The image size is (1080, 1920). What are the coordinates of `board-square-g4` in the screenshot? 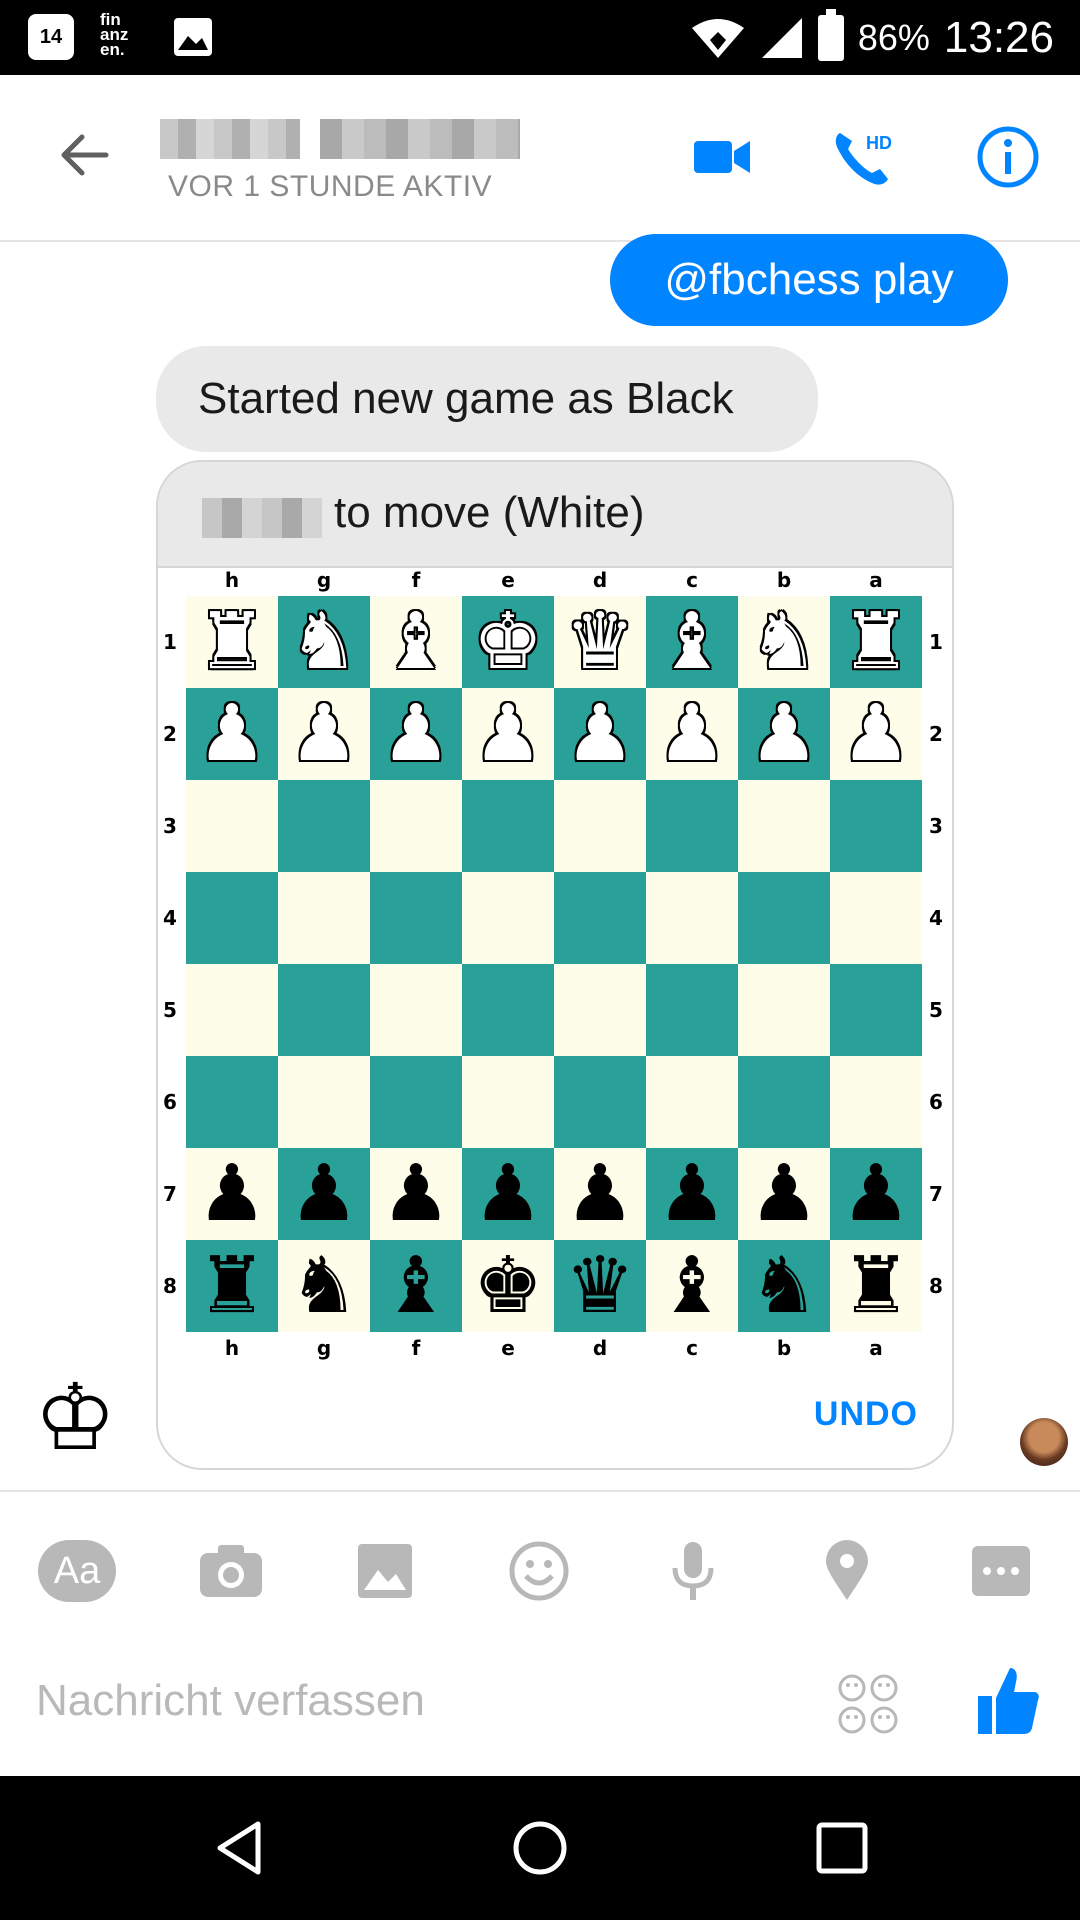 It's located at (324, 918).